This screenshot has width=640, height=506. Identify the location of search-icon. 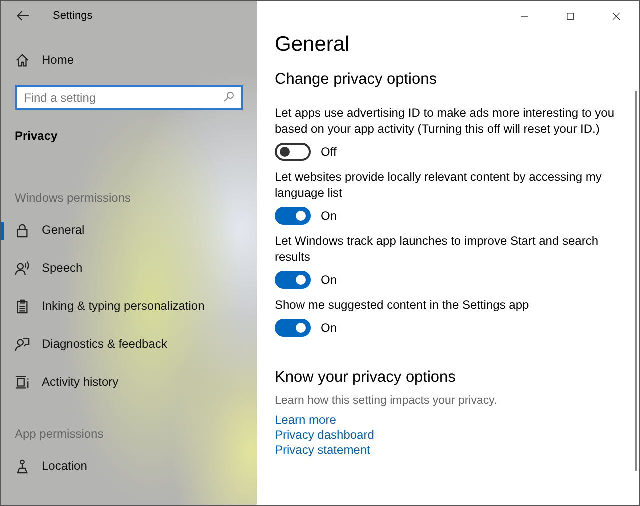
(229, 97).